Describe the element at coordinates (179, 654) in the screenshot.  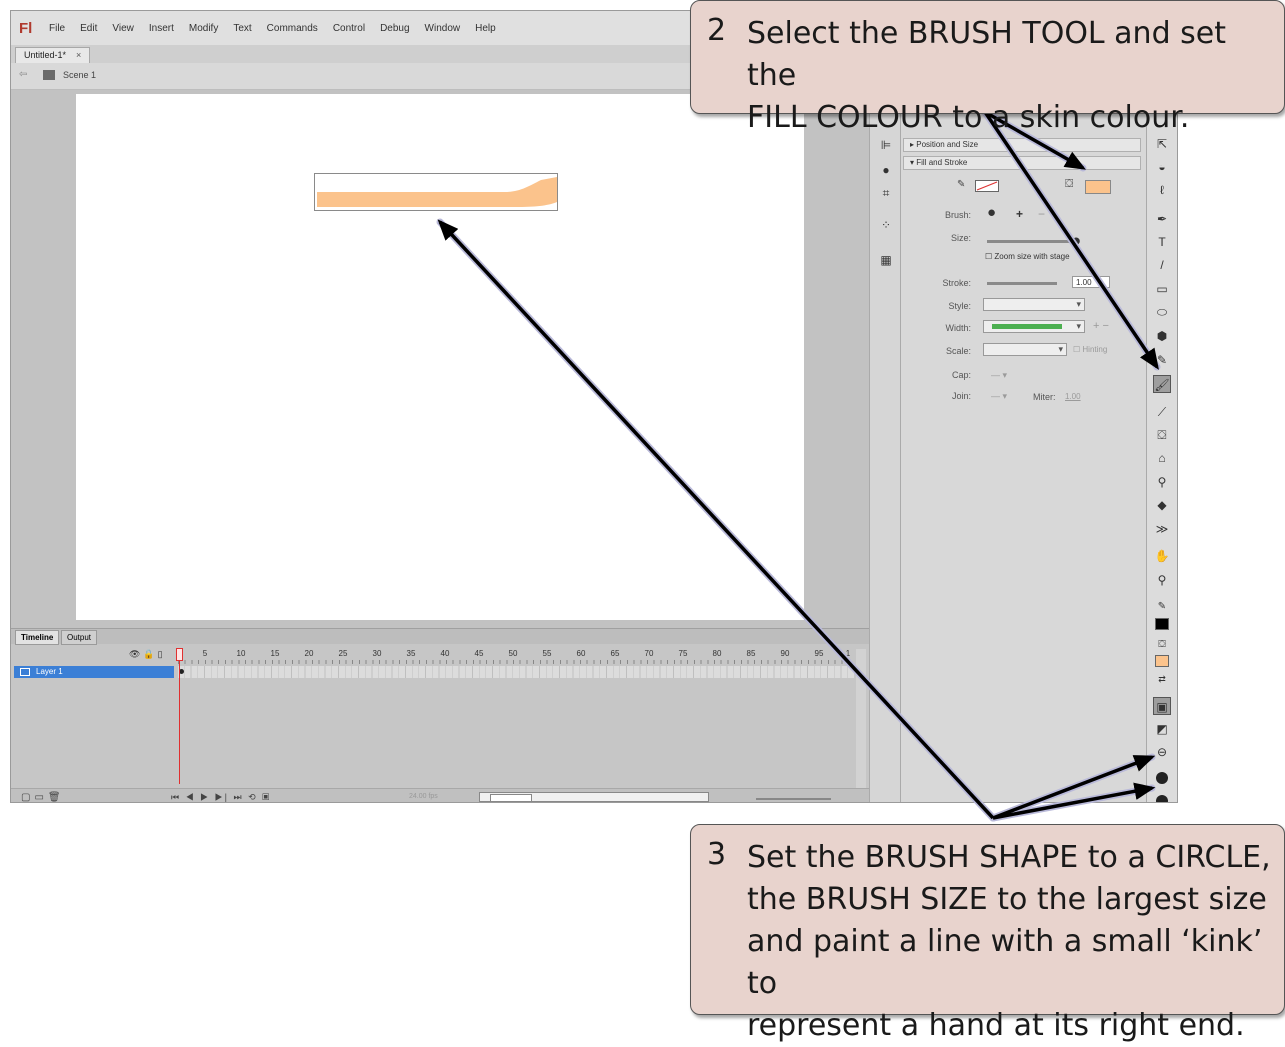
I see `playhead-handle` at that location.